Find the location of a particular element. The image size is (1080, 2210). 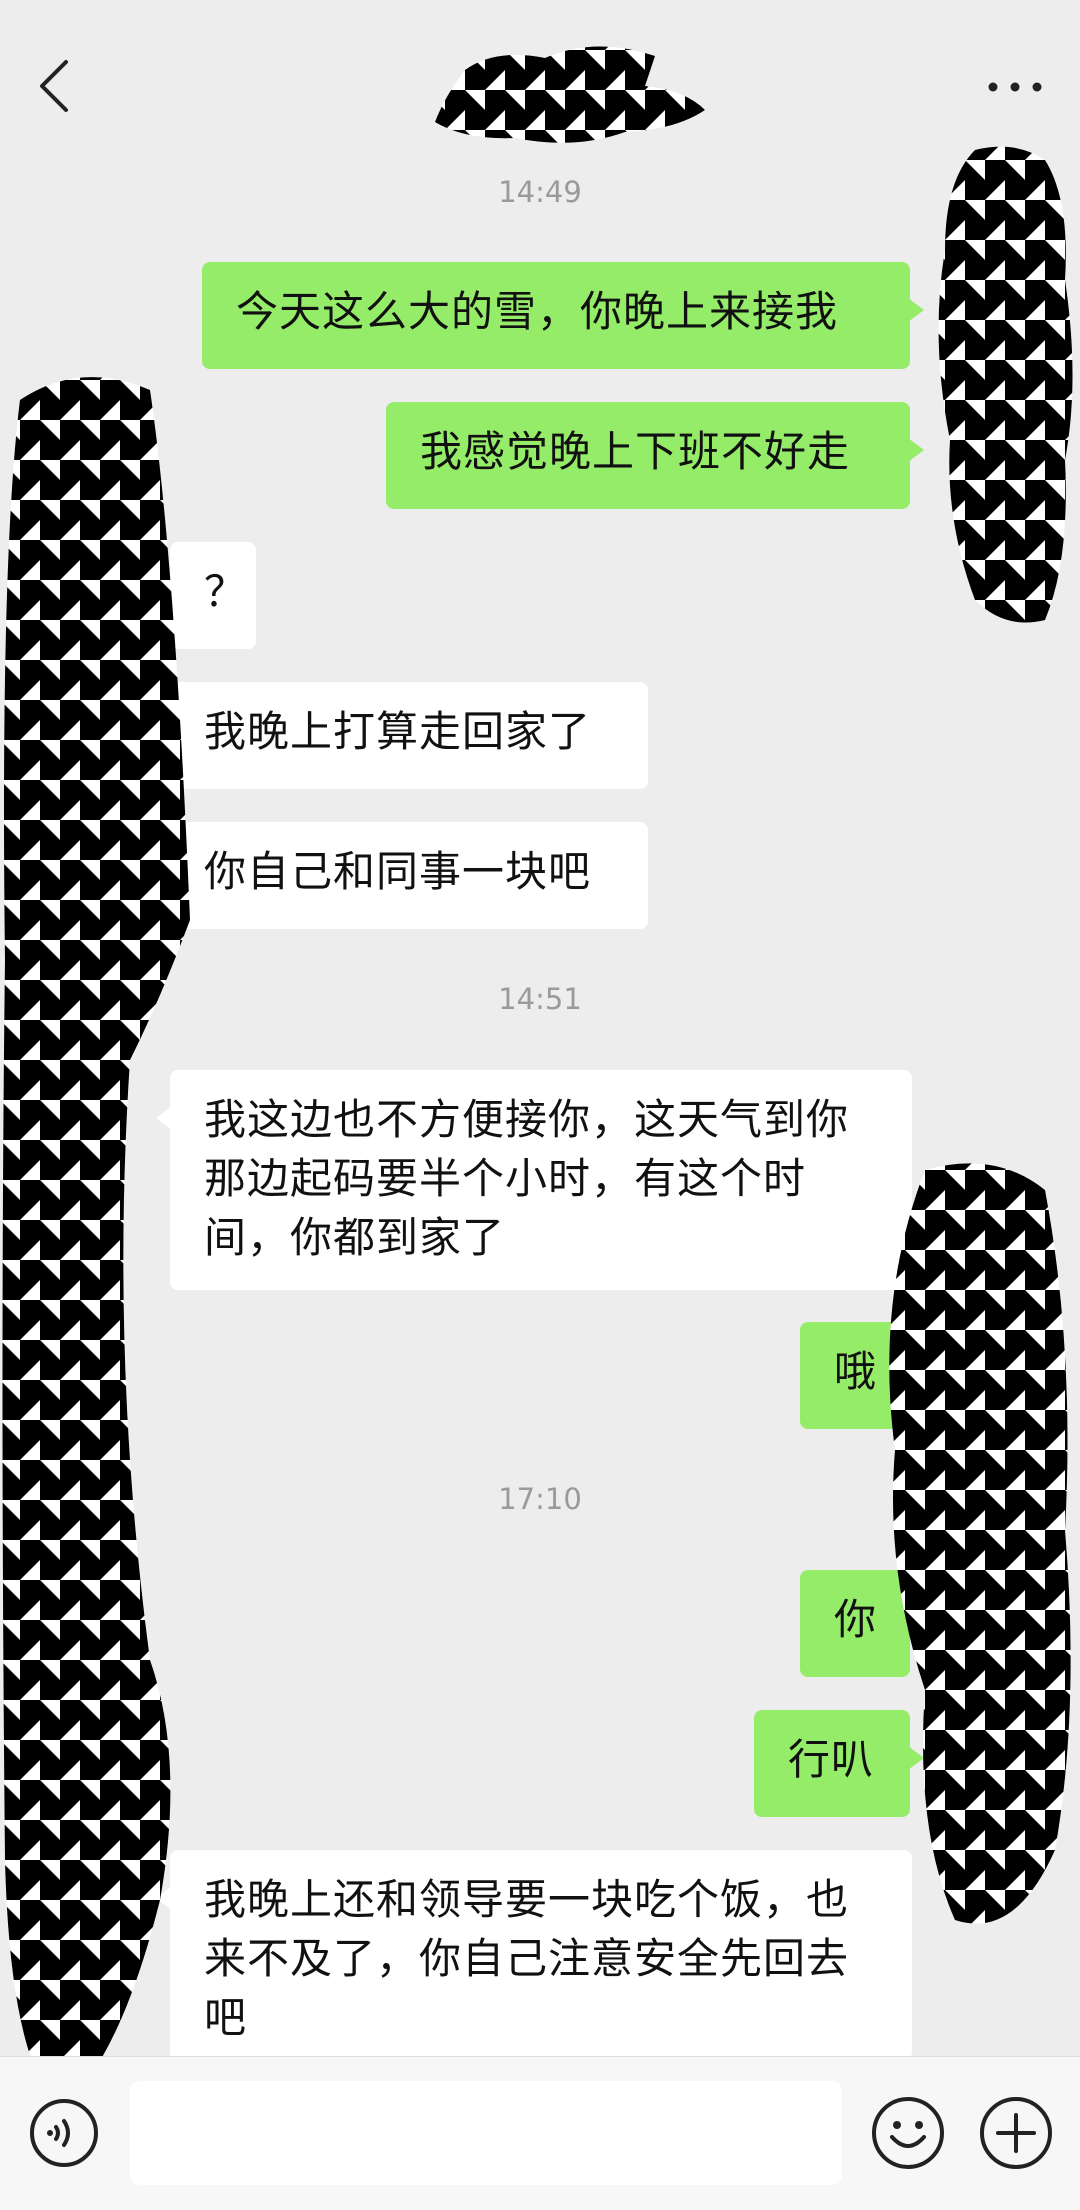

message-bubble-sent: 我感觉晚上下班不好走 is located at coordinates (655, 455).